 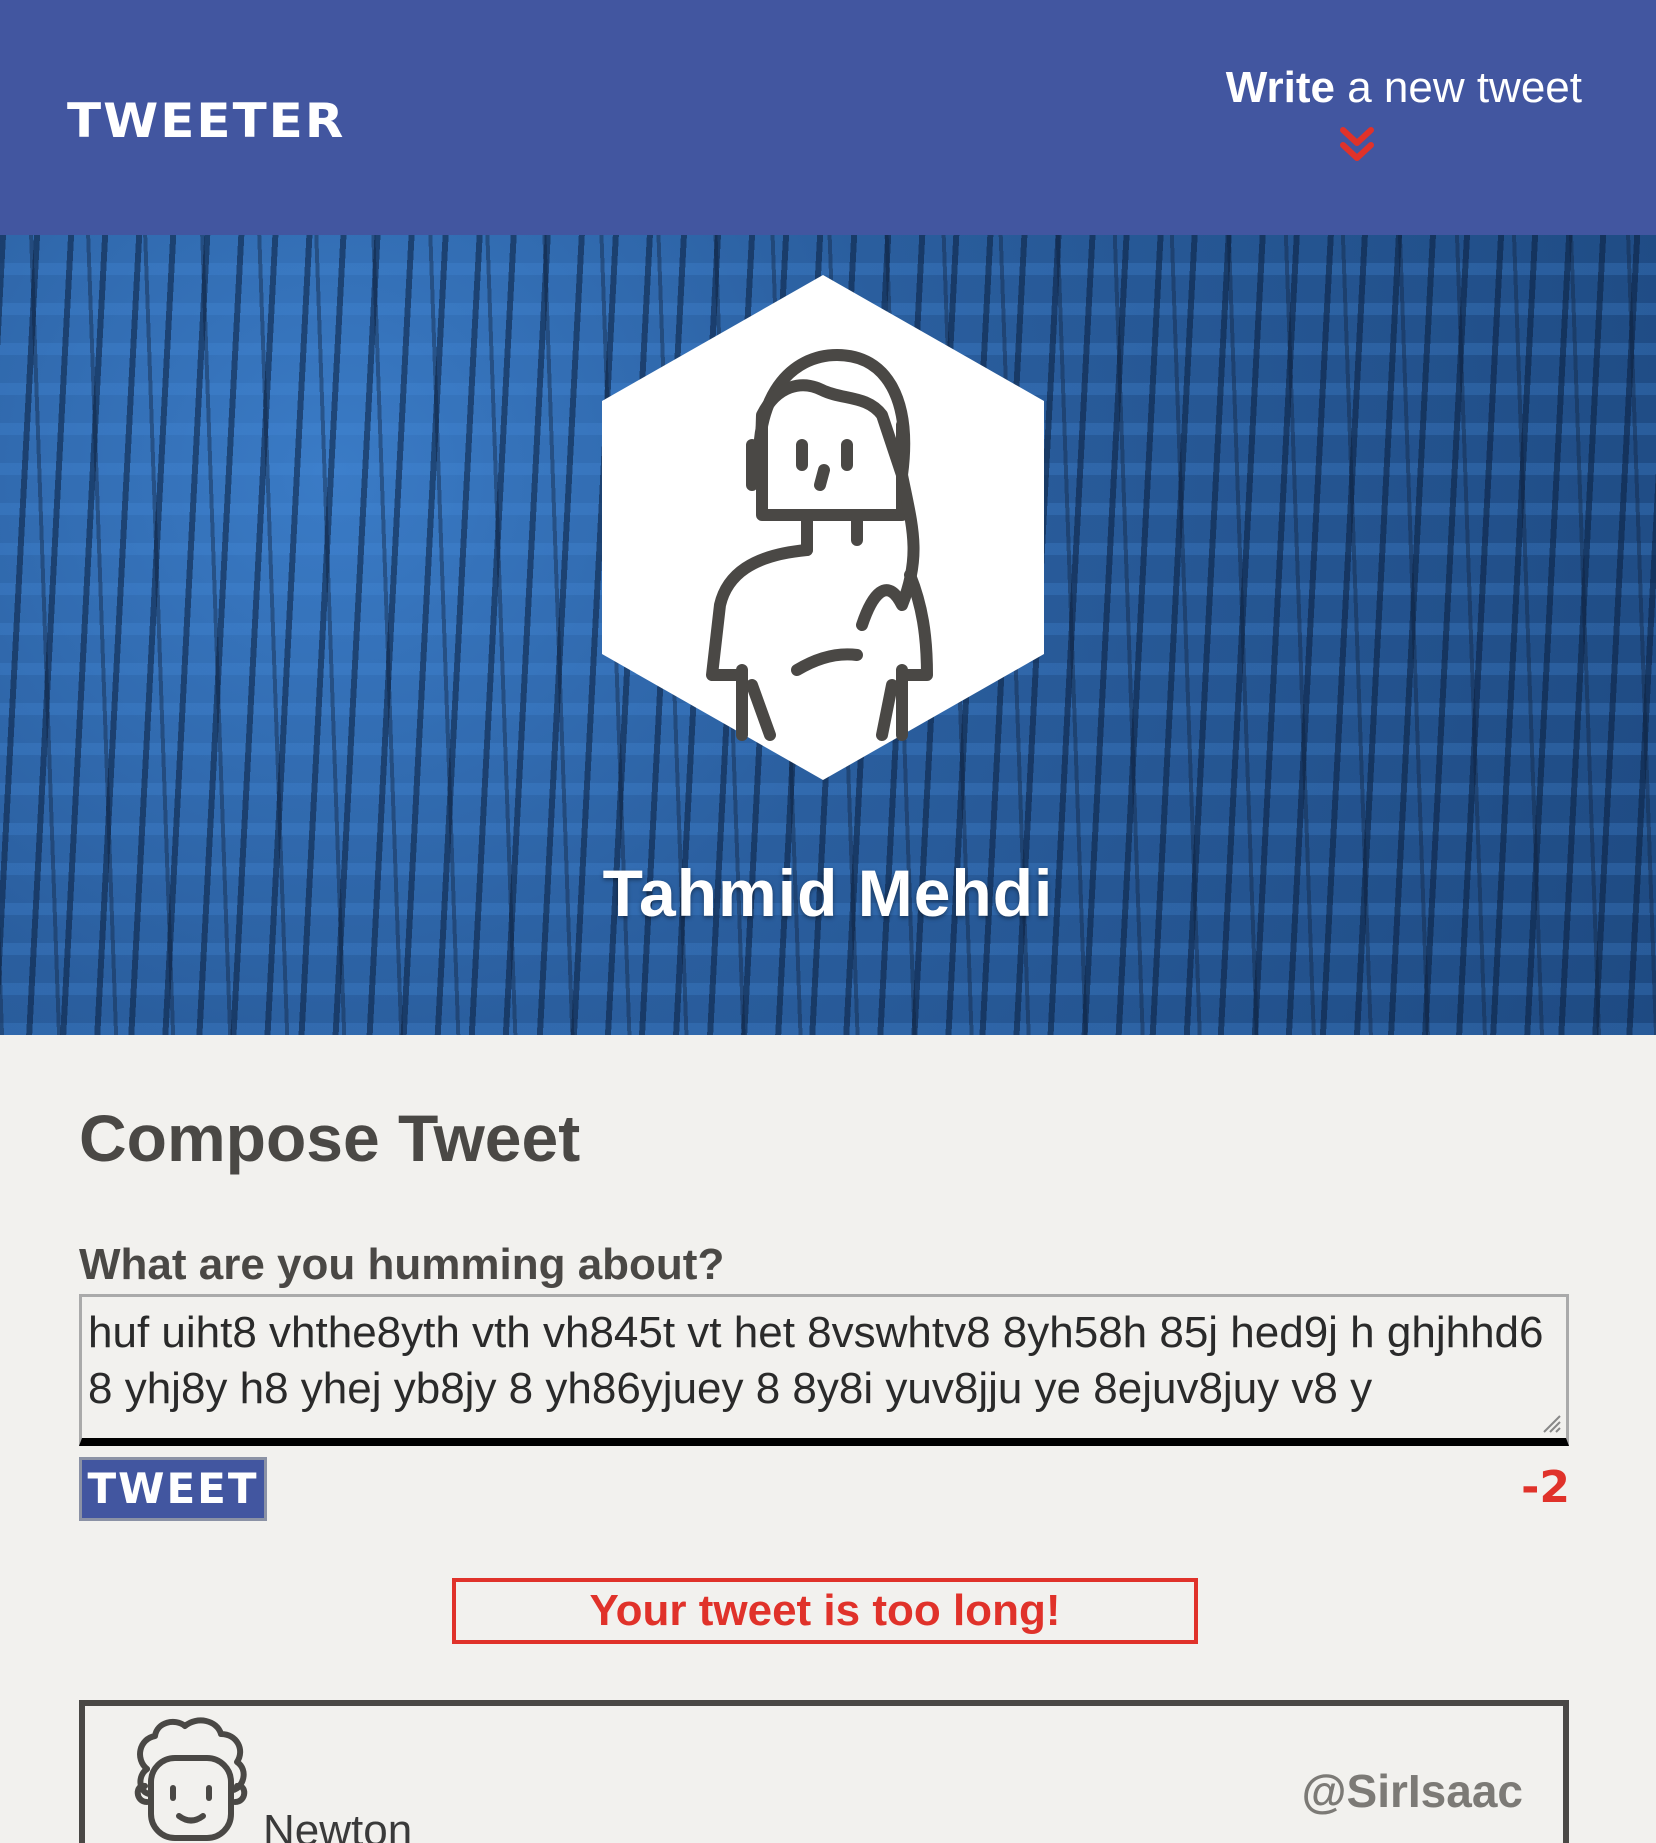 I want to click on write-new-tweet-toggle: Write a new tweet, so click(x=1372, y=115).